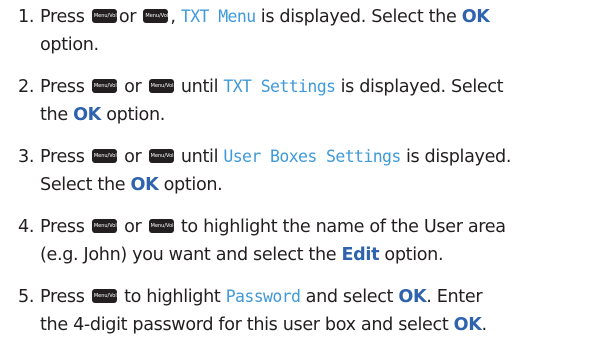 This screenshot has height=351, width=598. Describe the element at coordinates (26, 297) in the screenshot. I see `step-number: 5.` at that location.